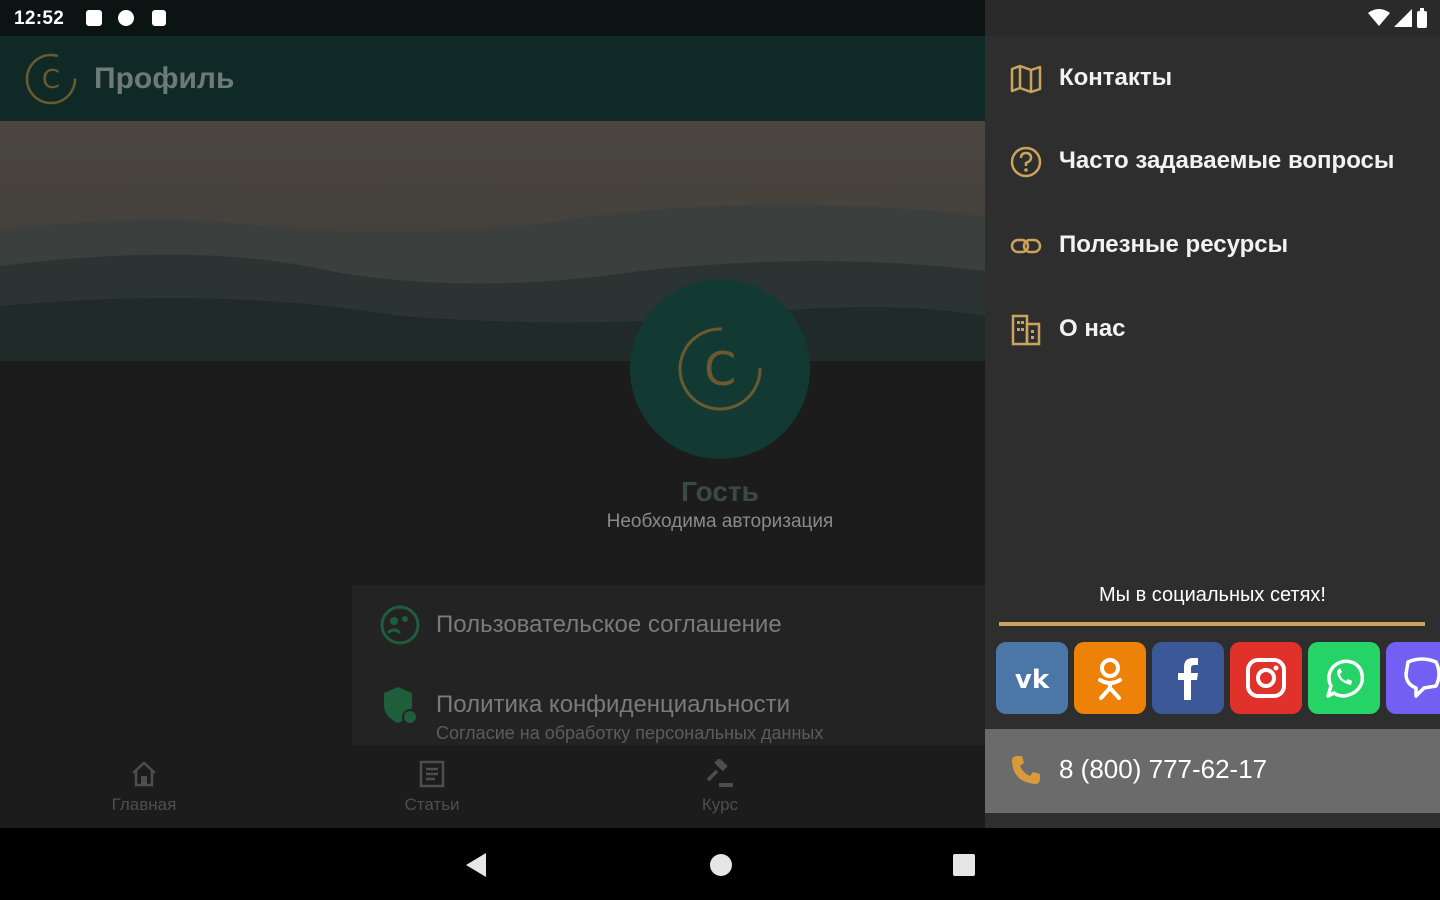  What do you see at coordinates (492, 78) in the screenshot?
I see `app-bar: C Профиль` at bounding box center [492, 78].